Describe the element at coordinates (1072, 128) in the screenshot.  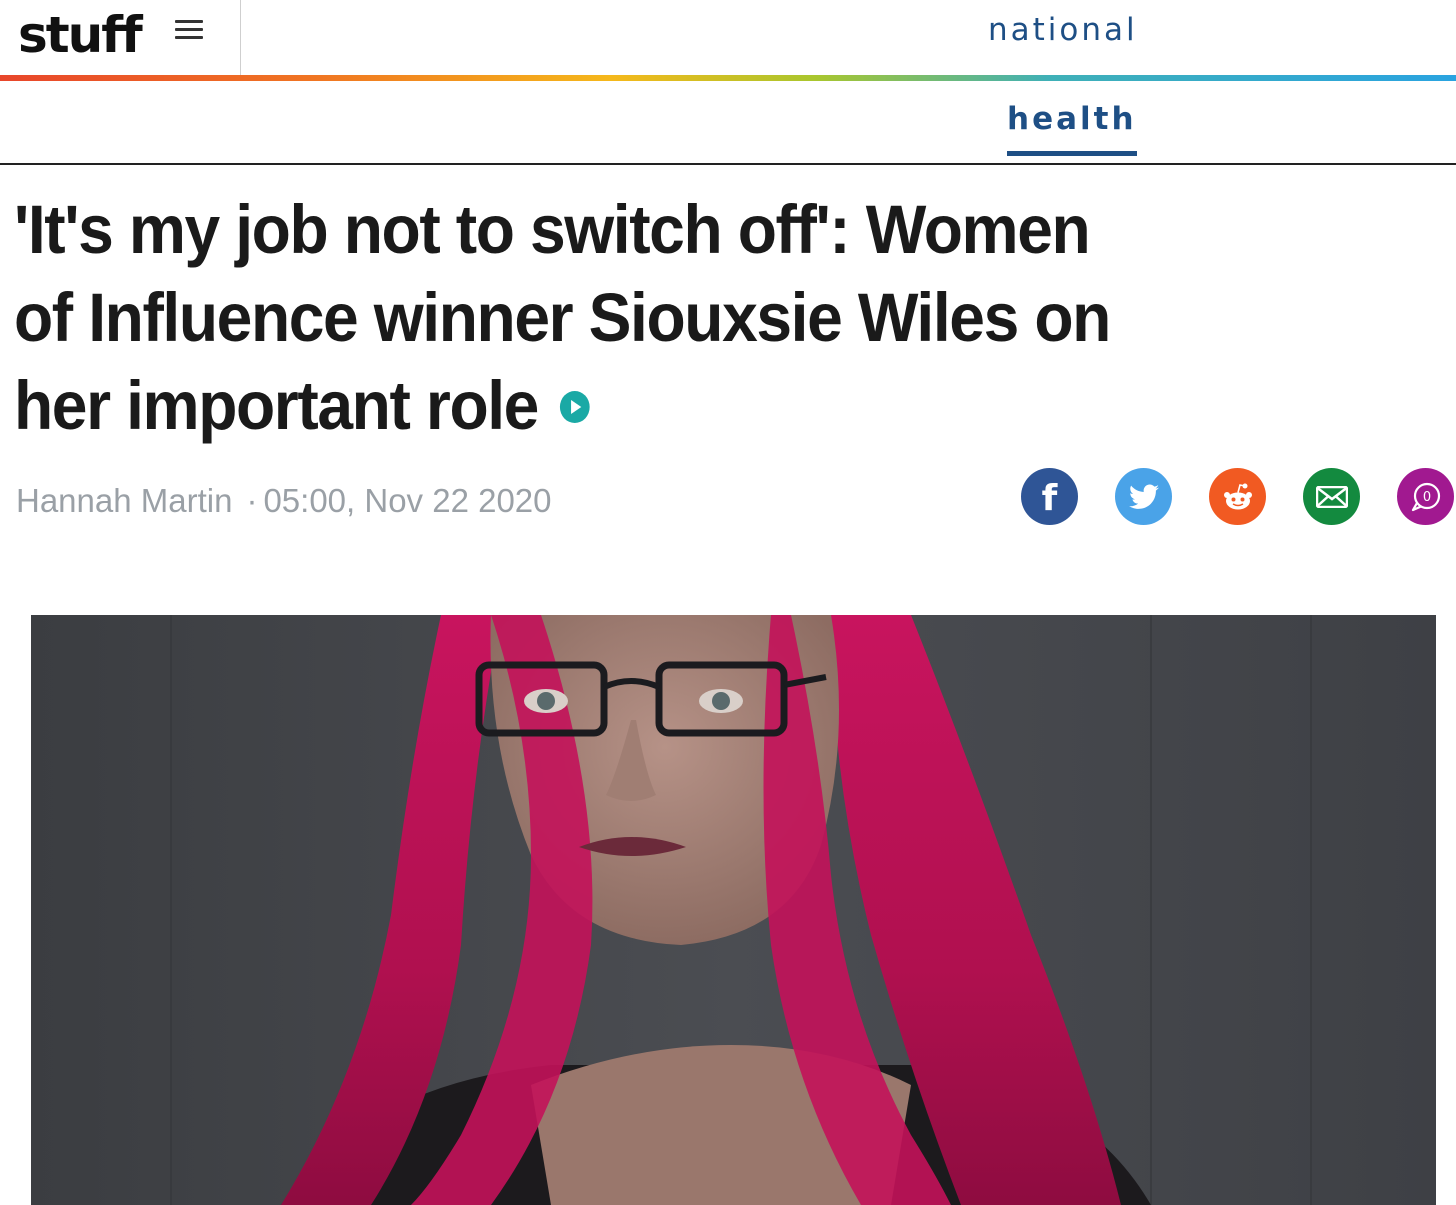
I see `tab-health: health` at that location.